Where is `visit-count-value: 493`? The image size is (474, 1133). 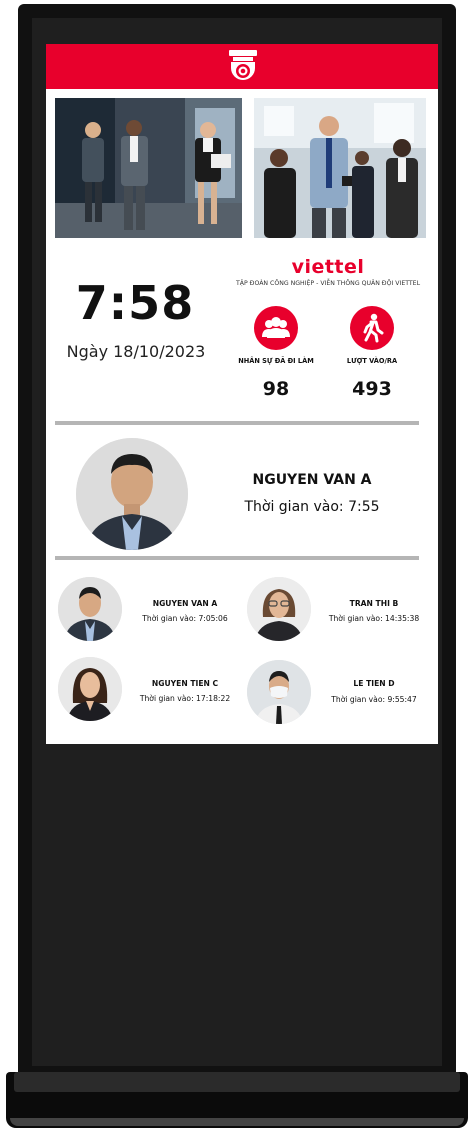 visit-count-value: 493 is located at coordinates (372, 389).